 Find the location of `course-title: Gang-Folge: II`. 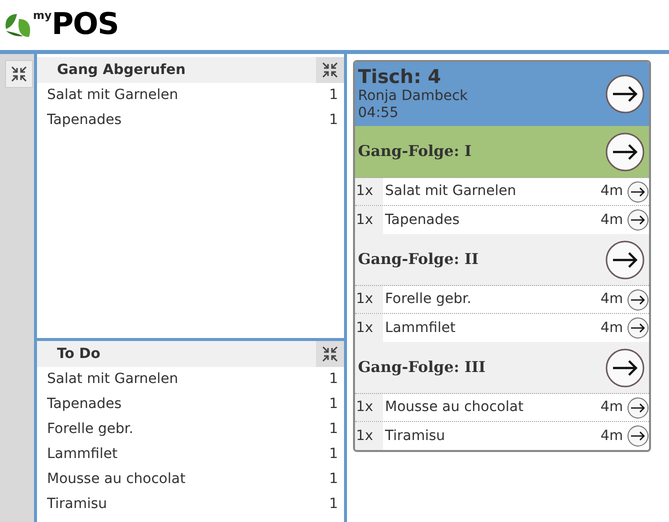

course-title: Gang-Folge: II is located at coordinates (419, 259).